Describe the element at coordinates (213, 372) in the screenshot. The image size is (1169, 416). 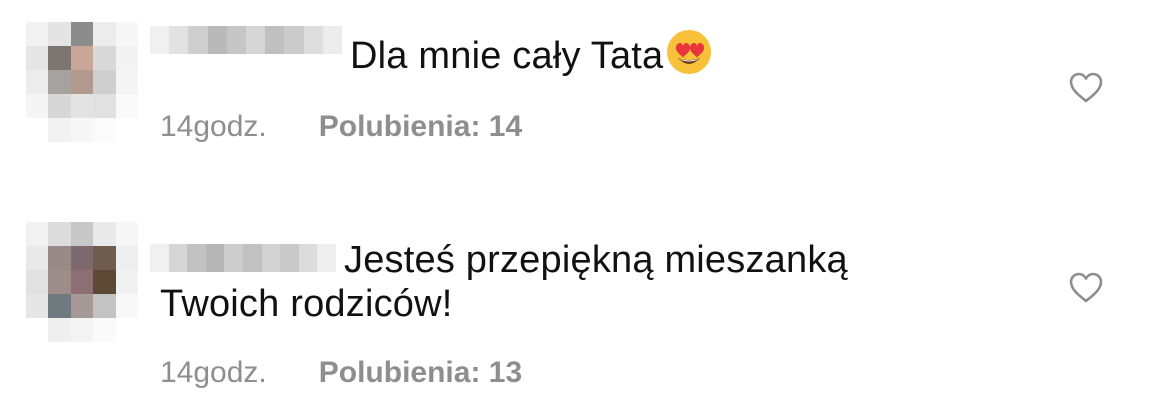
I see `comment-time: 14godz.` at that location.